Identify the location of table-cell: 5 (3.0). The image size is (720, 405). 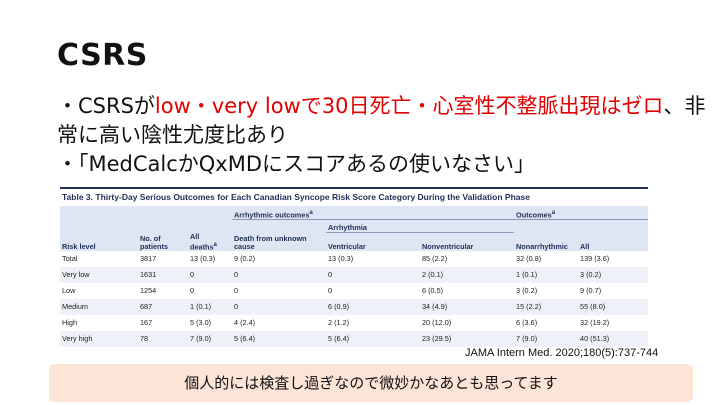
(201, 323).